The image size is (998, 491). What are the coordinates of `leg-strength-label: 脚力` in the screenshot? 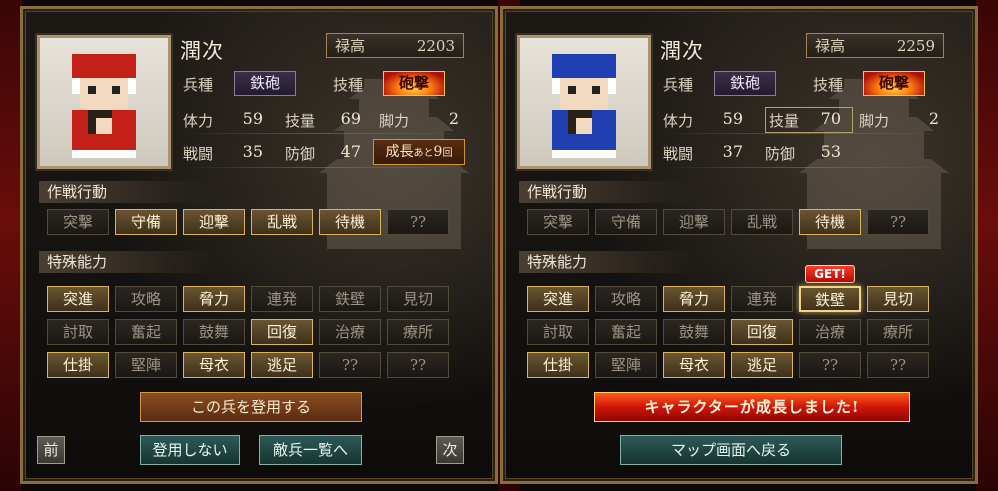 It's located at (874, 121).